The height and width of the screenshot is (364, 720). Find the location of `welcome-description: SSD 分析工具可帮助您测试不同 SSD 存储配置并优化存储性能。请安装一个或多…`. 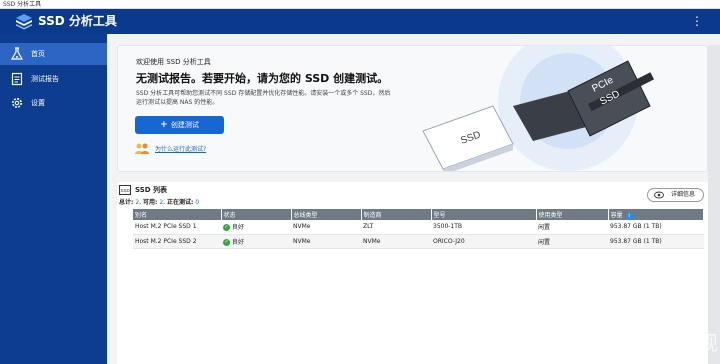

welcome-description: SSD 分析工具可帮助您测试不同 SSD 存储配置并优化存储性能。请安装一个或多… is located at coordinates (286, 98).